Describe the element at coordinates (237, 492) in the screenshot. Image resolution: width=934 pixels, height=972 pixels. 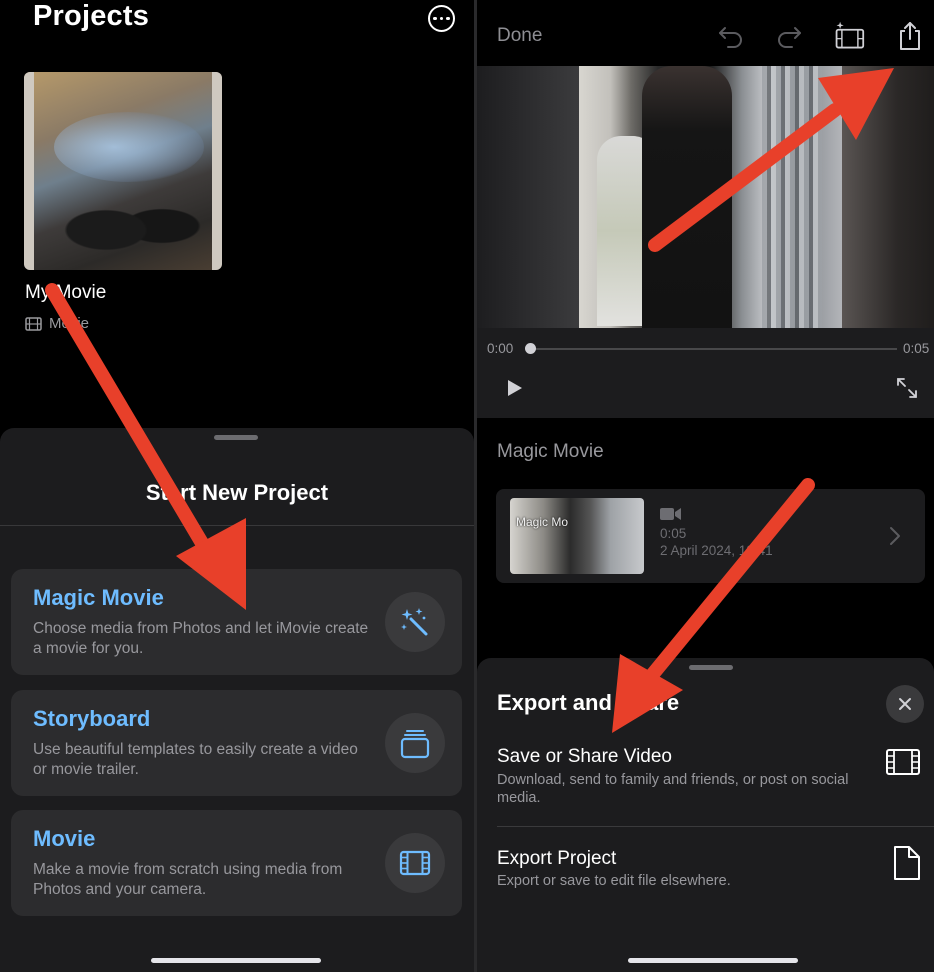
I see `sheet-title: Start New Project` at that location.